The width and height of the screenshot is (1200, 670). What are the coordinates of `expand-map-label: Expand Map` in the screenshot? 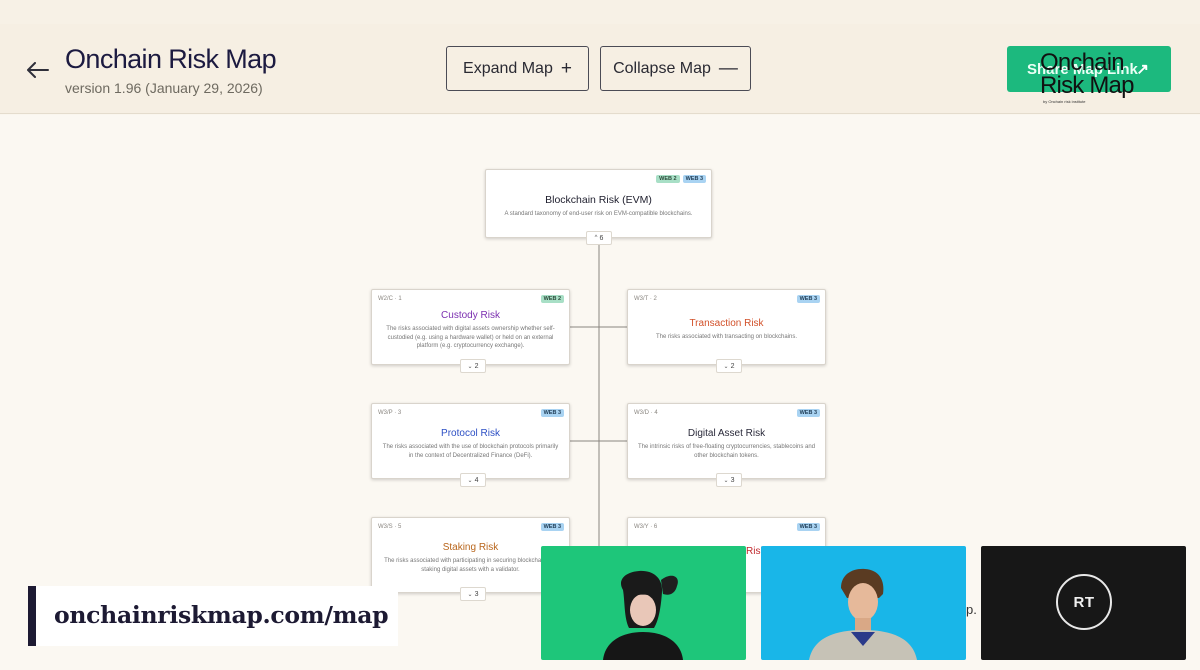 It's located at (508, 68).